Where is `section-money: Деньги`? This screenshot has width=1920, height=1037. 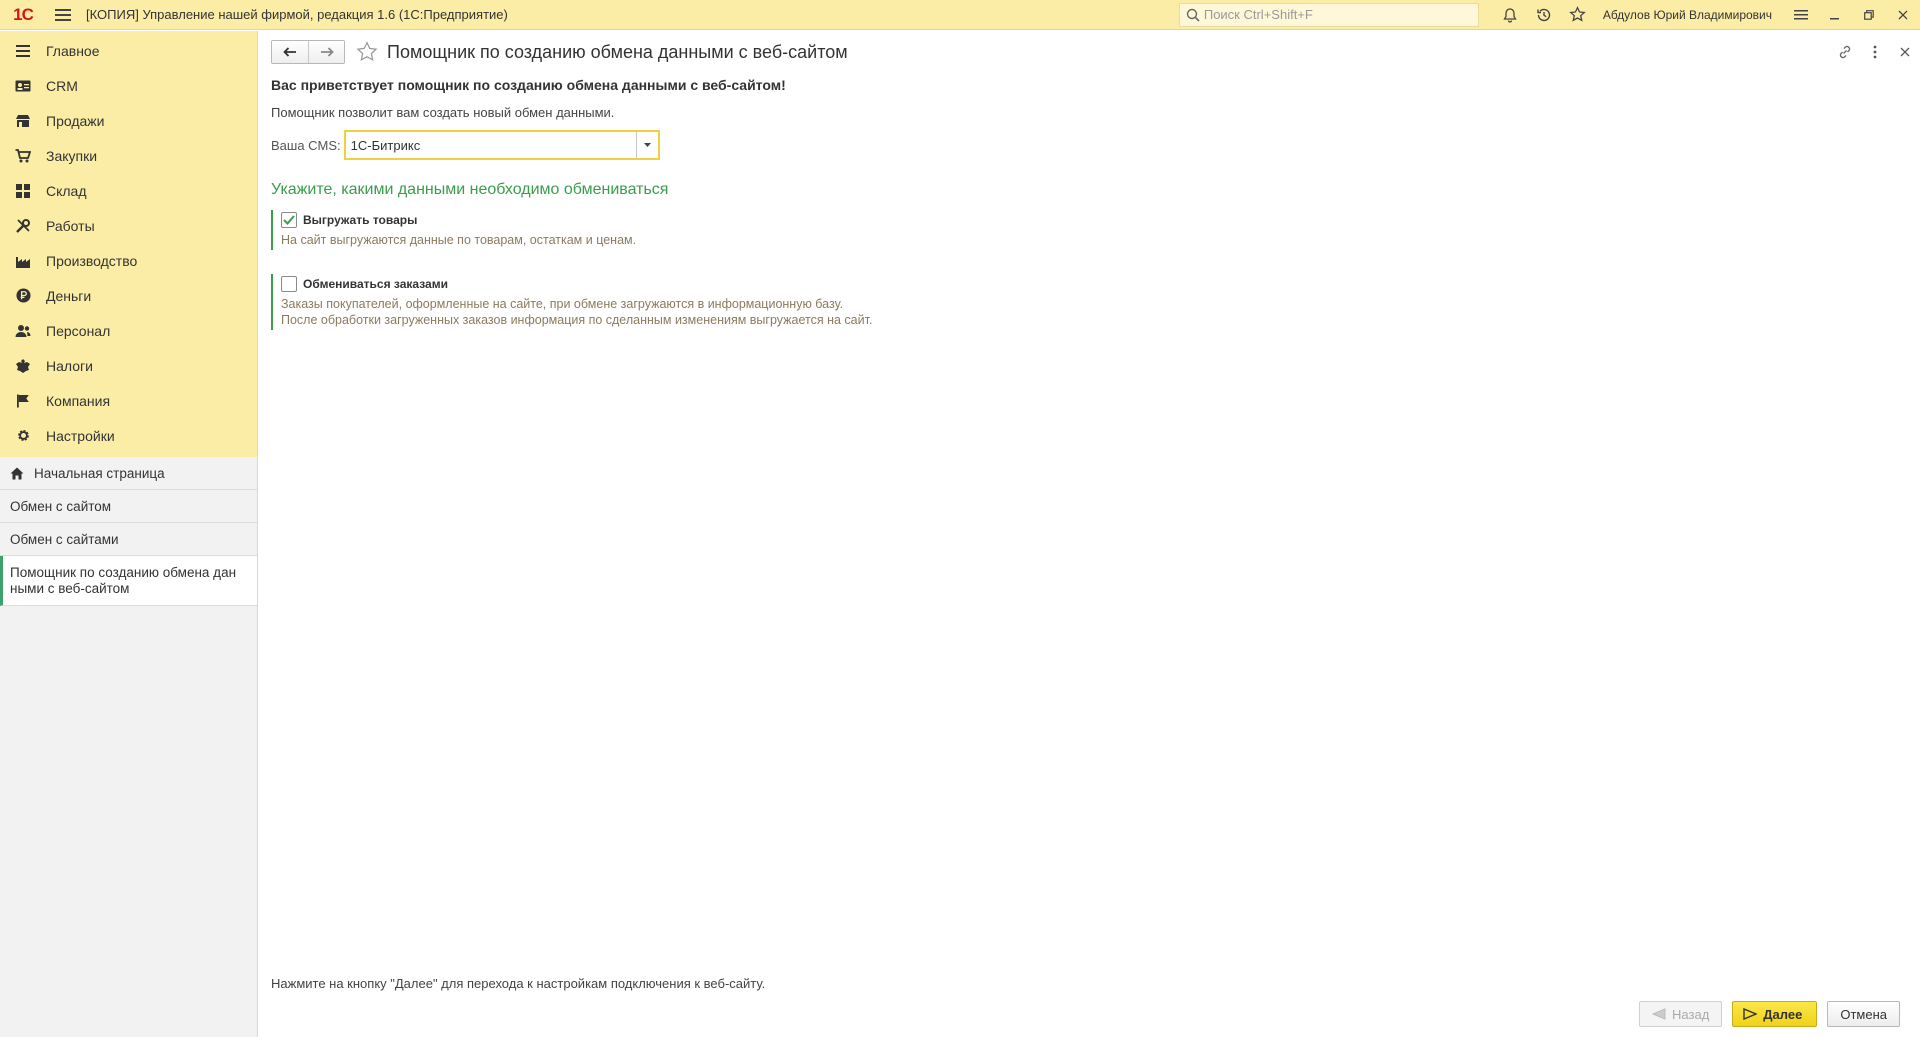 section-money: Деньги is located at coordinates (128, 295).